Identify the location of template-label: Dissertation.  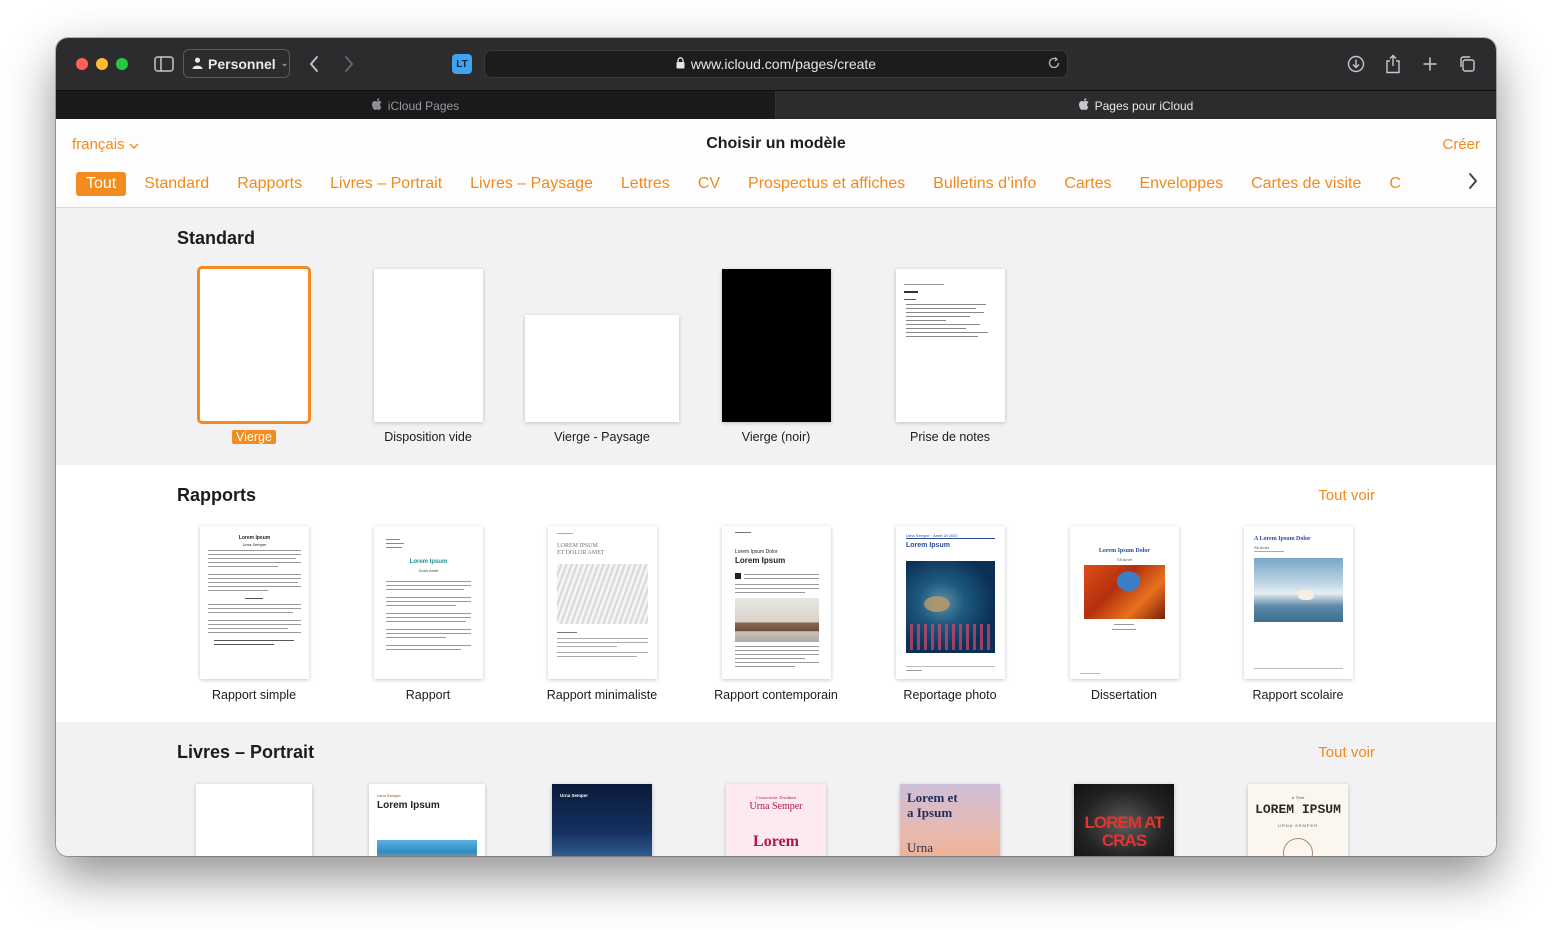
(1124, 695).